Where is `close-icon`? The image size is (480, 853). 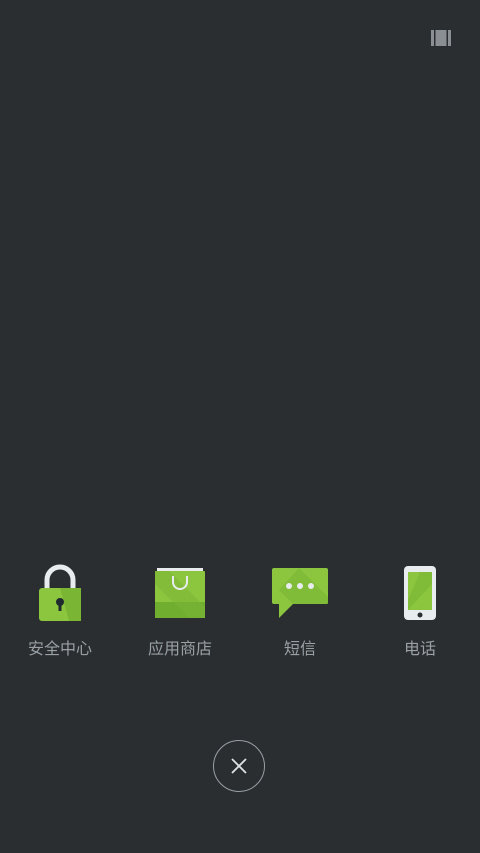 close-icon is located at coordinates (239, 766).